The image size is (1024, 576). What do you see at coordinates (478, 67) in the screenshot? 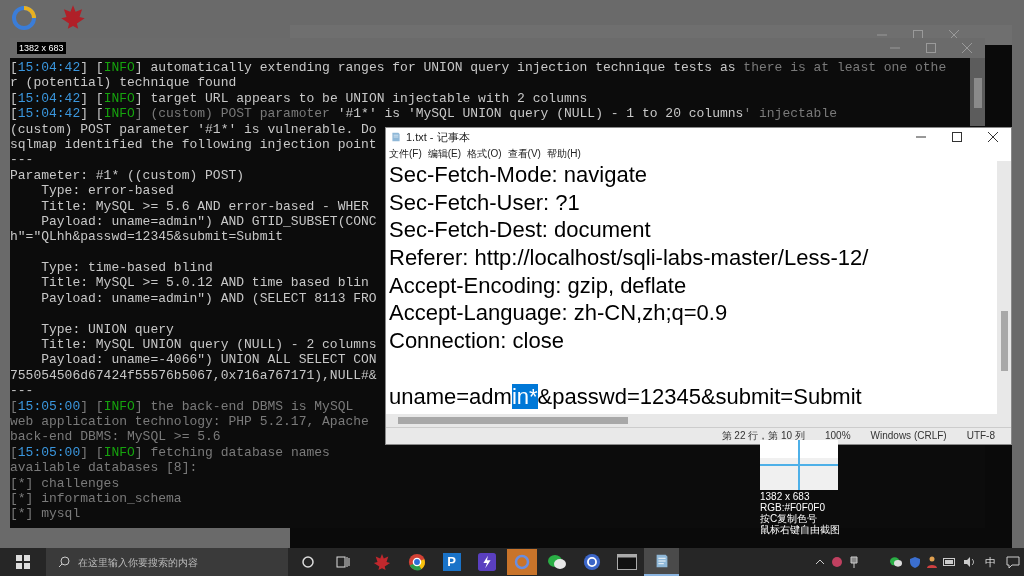
I see `terminal-line: [15:04:42] [INFO] automatically extending ranges for UNION query injection technique tests as there is at least one othe` at bounding box center [478, 67].